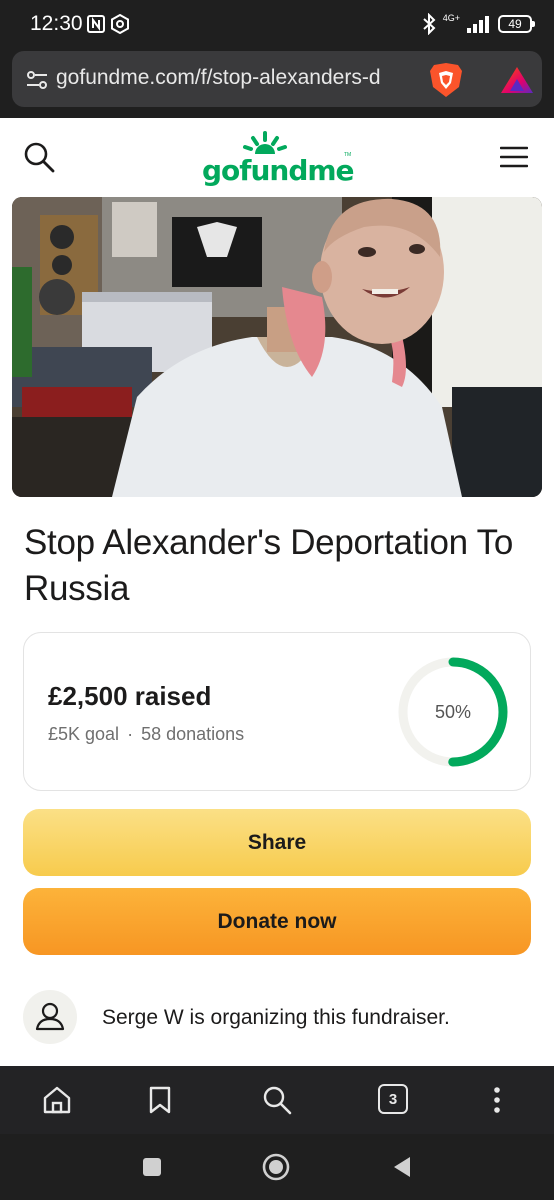 The width and height of the screenshot is (554, 1200). I want to click on organizer-row: Serge W is organizing this fundraiser., so click(278, 1018).